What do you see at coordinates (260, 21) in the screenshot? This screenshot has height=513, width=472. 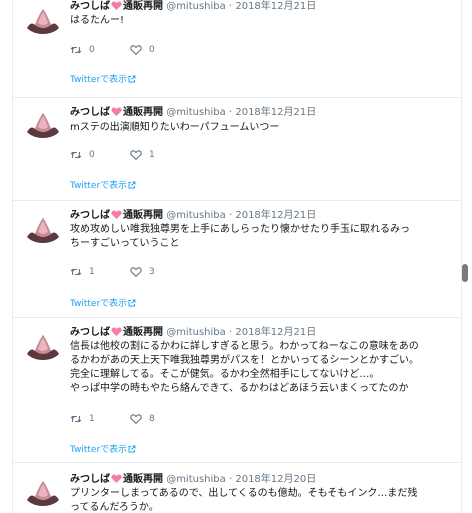 I see `tweet-text: はるたんー!` at bounding box center [260, 21].